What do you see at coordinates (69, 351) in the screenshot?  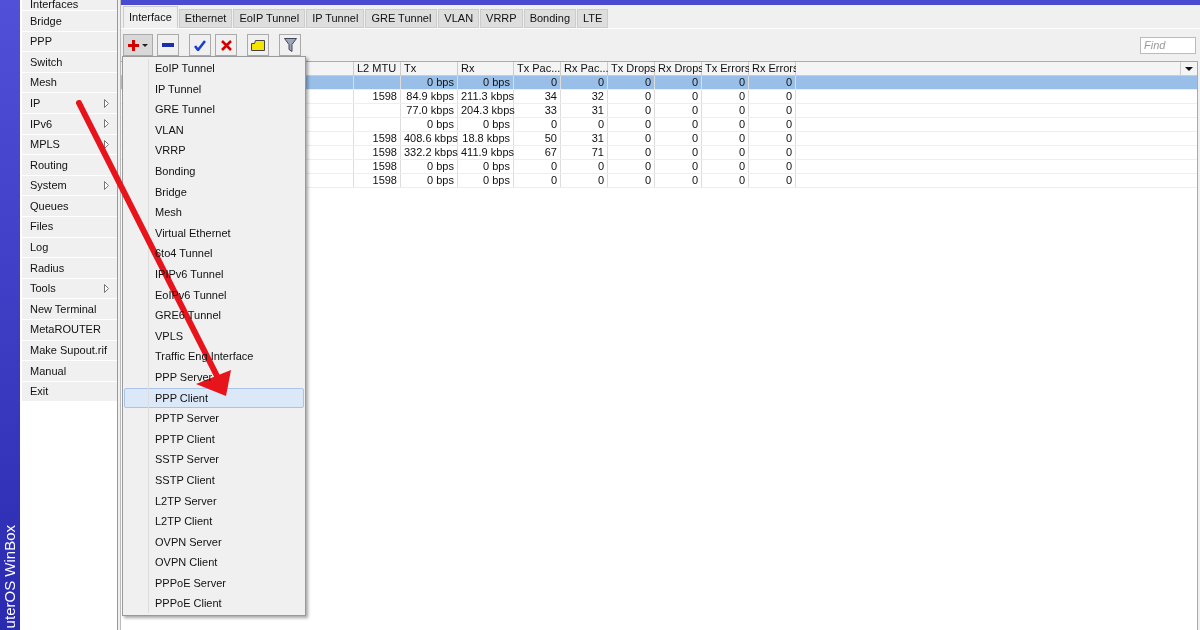 I see `sidebar-item: Make Supout.rif` at bounding box center [69, 351].